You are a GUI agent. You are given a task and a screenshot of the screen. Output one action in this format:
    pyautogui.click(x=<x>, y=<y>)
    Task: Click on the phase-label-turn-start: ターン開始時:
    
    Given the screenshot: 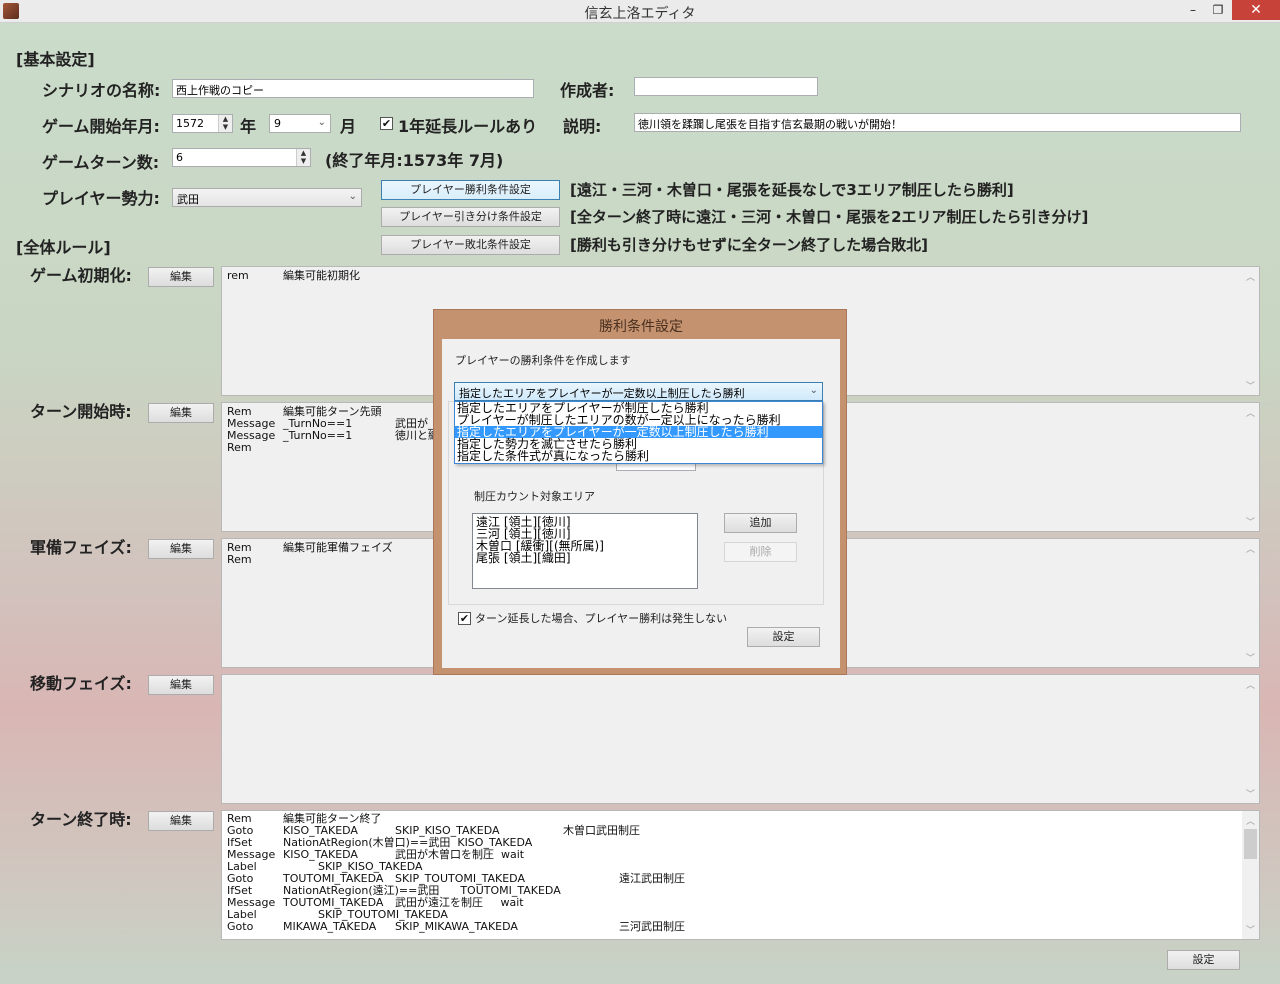 What is the action you would take?
    pyautogui.click(x=81, y=411)
    